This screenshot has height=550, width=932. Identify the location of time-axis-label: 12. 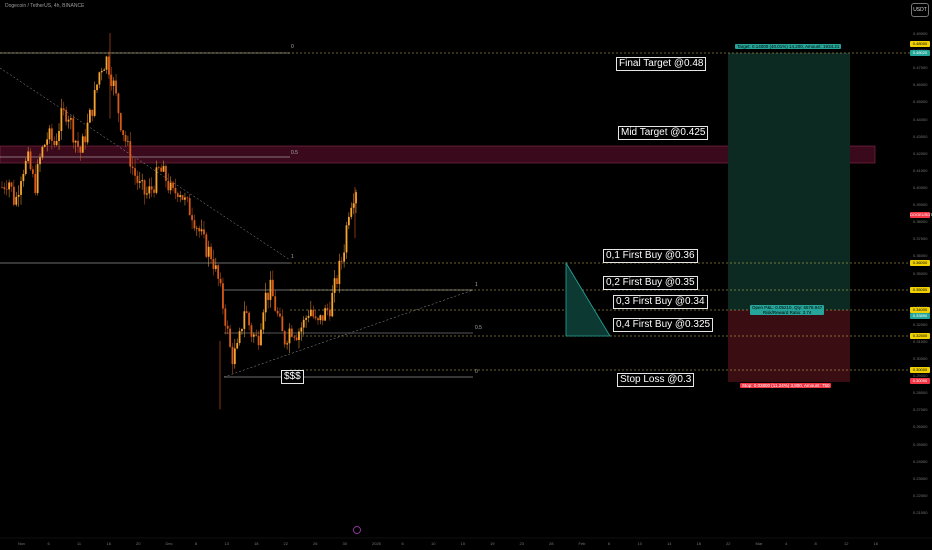
(846, 543).